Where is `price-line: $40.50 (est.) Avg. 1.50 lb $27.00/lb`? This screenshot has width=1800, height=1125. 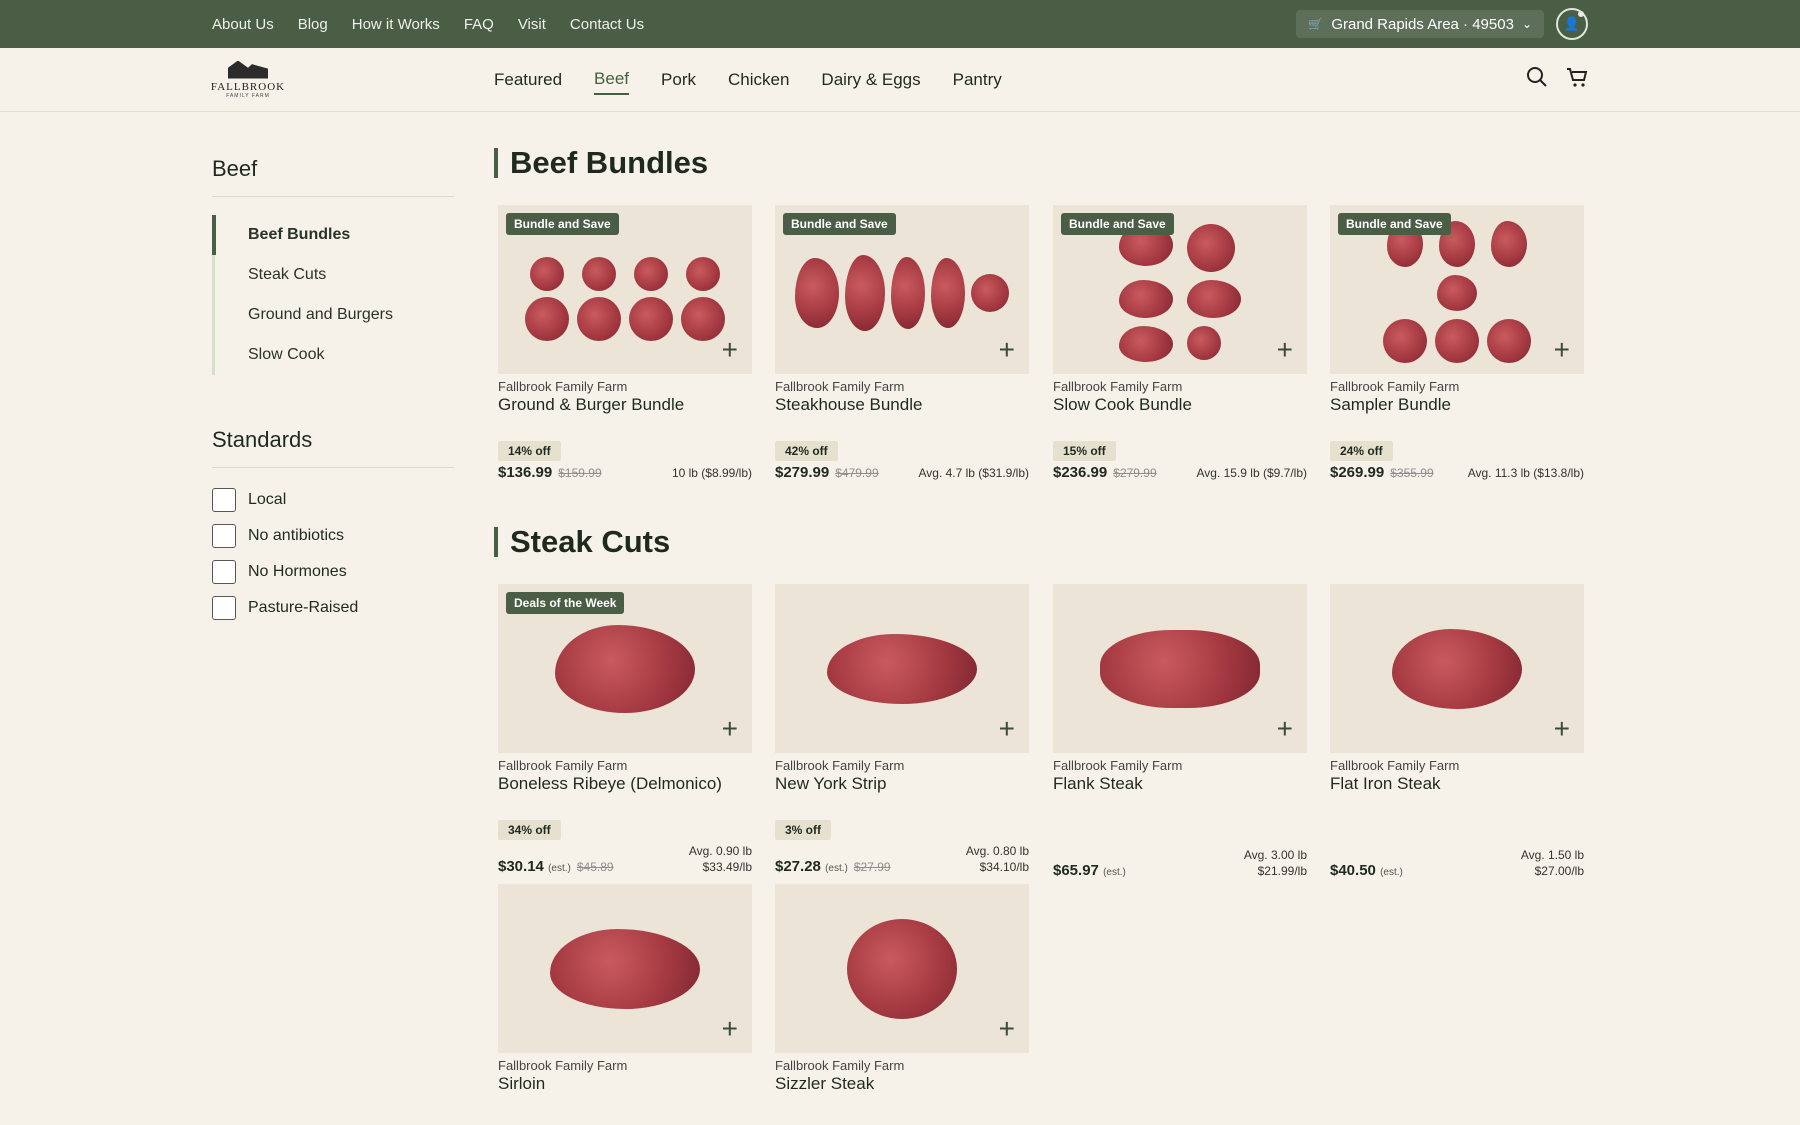 price-line: $40.50 (est.) Avg. 1.50 lb $27.00/lb is located at coordinates (1457, 863).